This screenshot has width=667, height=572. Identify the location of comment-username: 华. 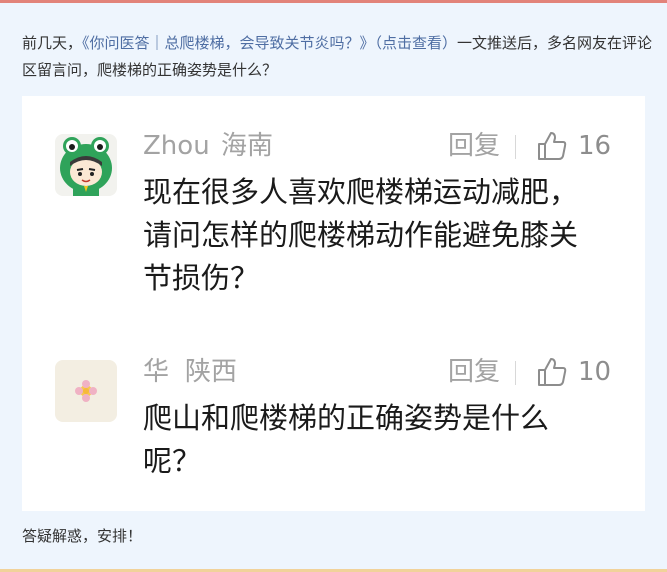
(156, 372).